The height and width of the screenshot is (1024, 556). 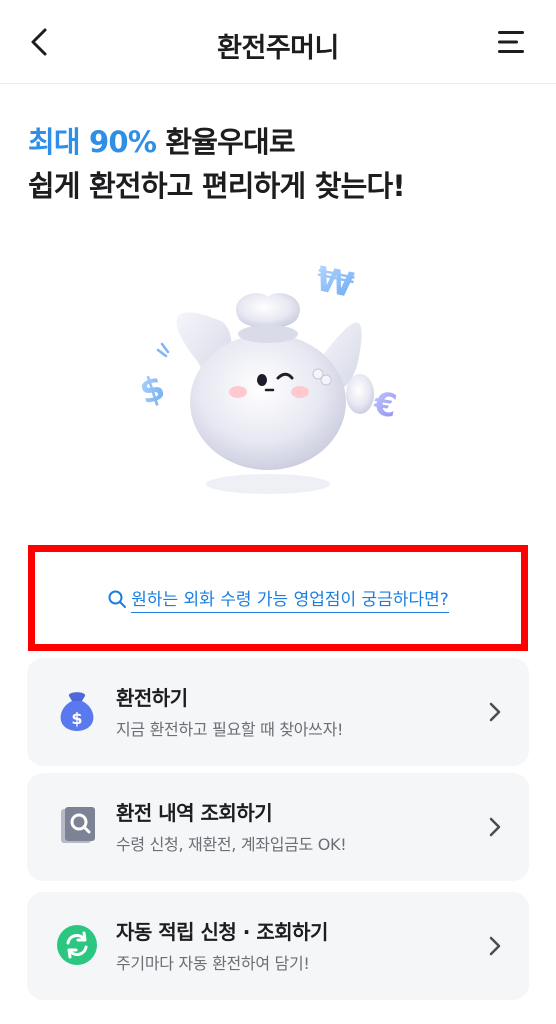 What do you see at coordinates (290, 601) in the screenshot?
I see `branch-search-label: 원하는 외화 수령 가능 영업점이 궁금하다면?` at bounding box center [290, 601].